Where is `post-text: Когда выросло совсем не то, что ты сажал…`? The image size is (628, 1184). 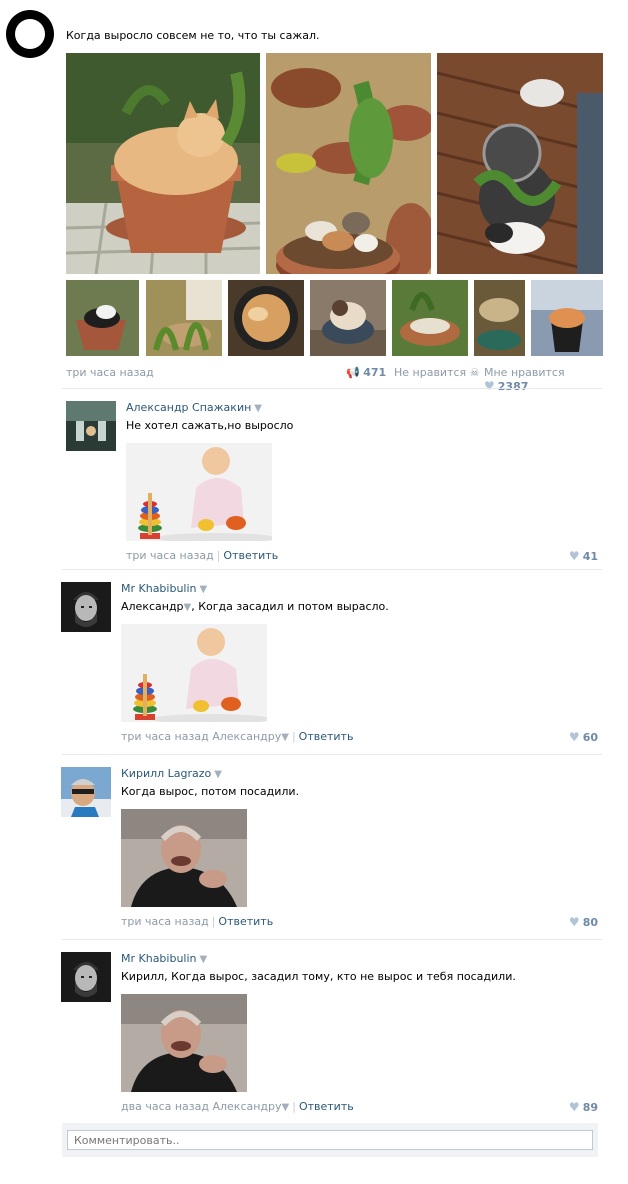
post-text: Когда выросло совсем не то, что ты сажал… is located at coordinates (193, 35).